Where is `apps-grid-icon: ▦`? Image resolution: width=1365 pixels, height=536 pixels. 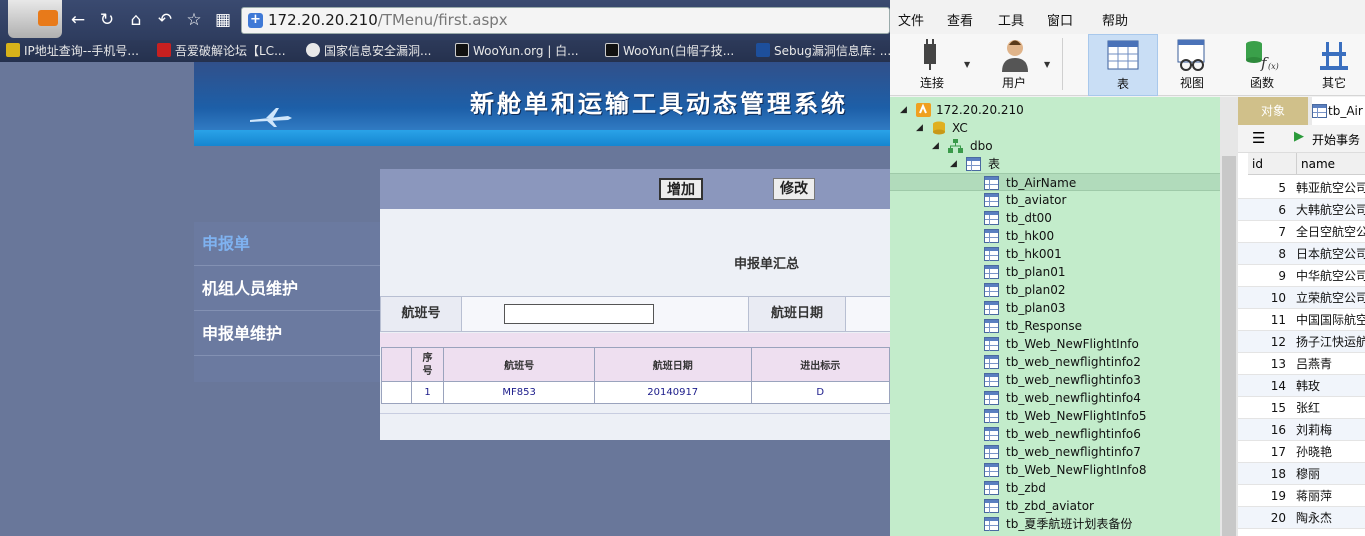 apps-grid-icon: ▦ is located at coordinates (223, 20).